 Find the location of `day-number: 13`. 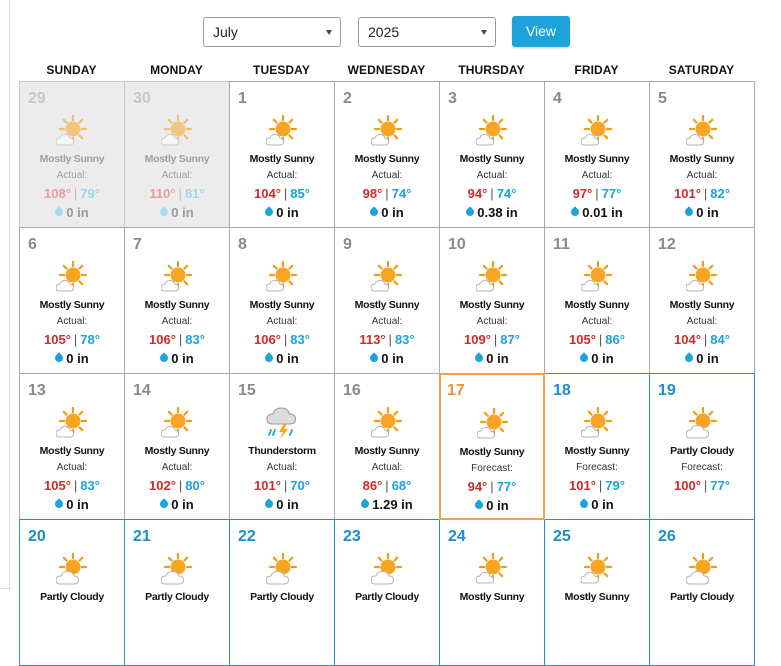

day-number: 13 is located at coordinates (37, 390).